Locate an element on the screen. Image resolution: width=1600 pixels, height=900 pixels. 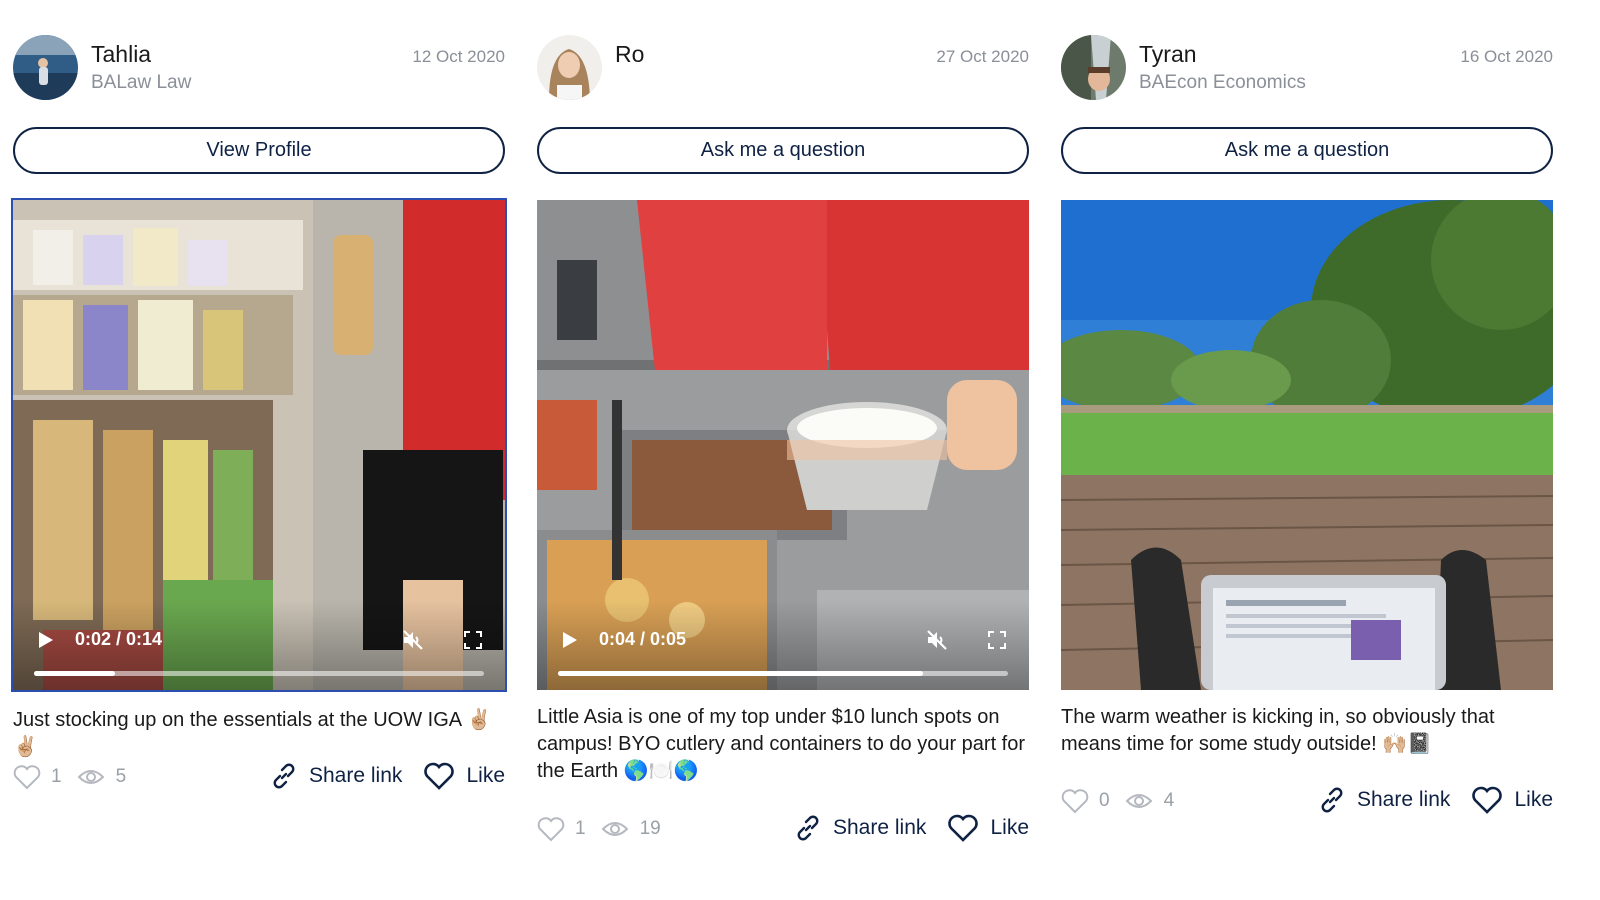
video-time: 0:02 / 0:14 is located at coordinates (119, 639).